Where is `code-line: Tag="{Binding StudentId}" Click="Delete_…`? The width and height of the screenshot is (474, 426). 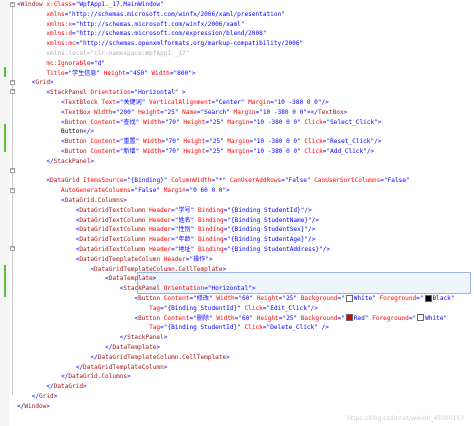
code-line: Tag="{Binding StudentId}" Click="Delete_… is located at coordinates (173, 328).